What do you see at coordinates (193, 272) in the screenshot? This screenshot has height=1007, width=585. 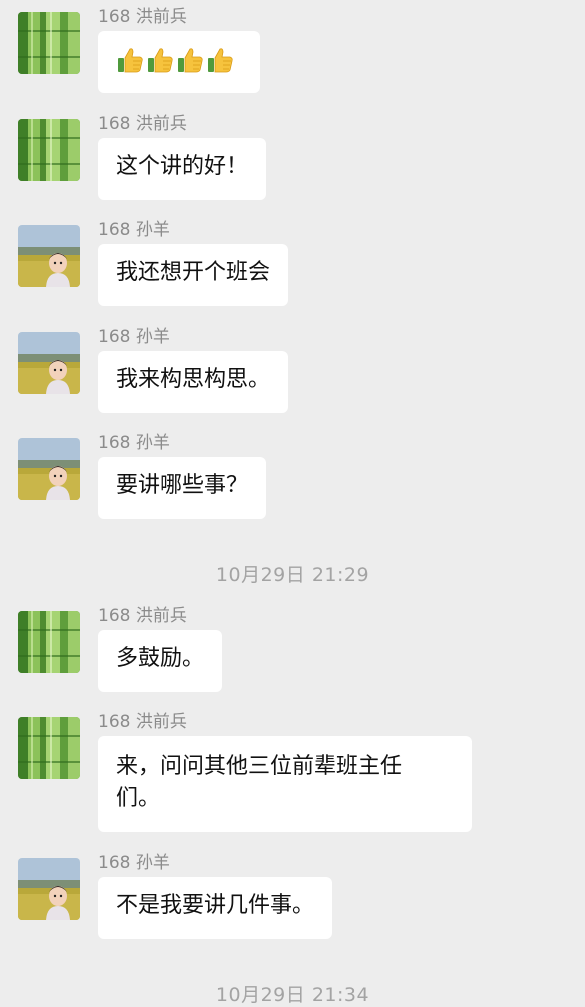 I see `message-text: 我还想开个班会` at bounding box center [193, 272].